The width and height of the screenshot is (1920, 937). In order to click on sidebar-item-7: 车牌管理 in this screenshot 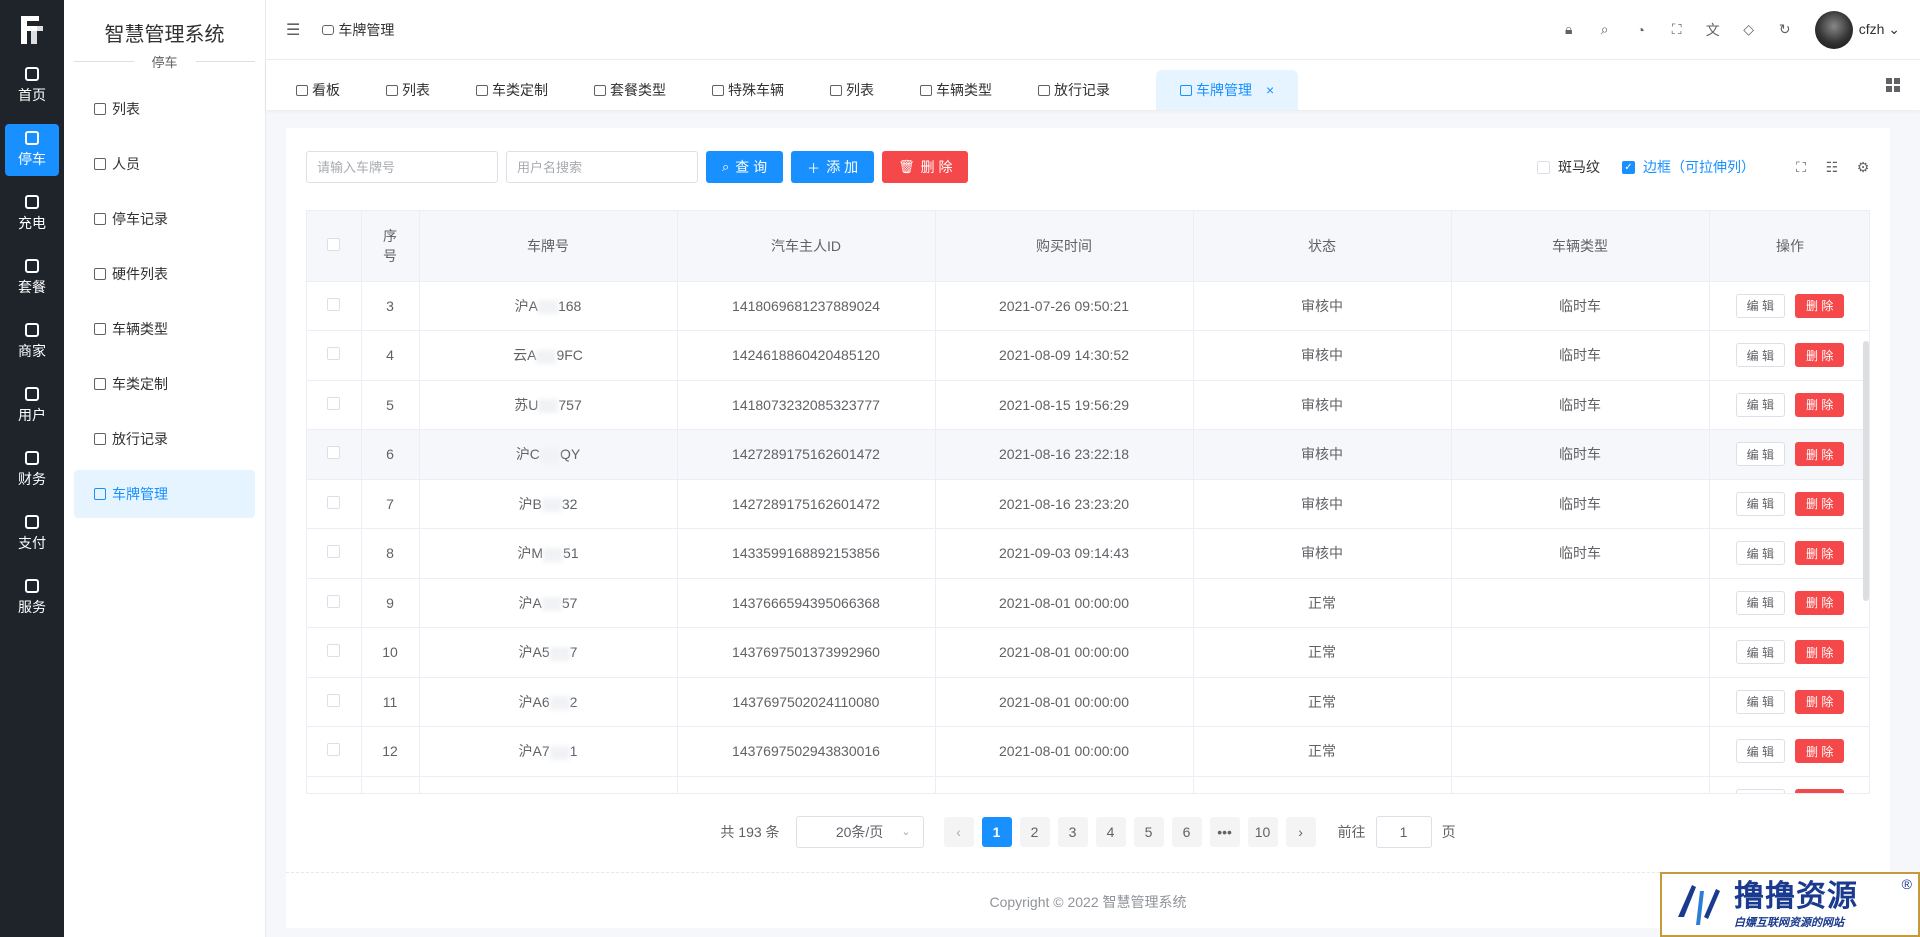, I will do `click(164, 494)`.